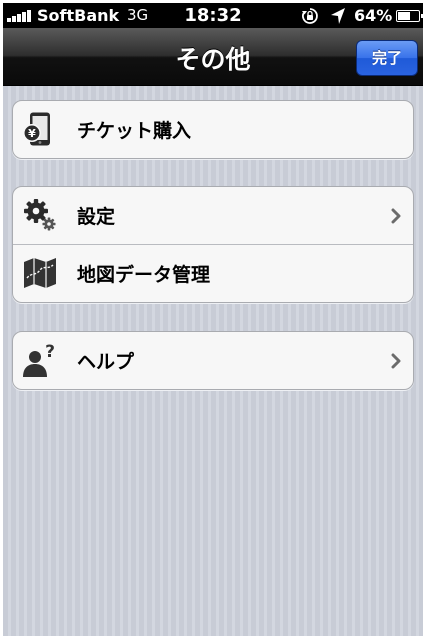 This screenshot has height=644, width=431. I want to click on battery-level-fill, so click(404, 16).